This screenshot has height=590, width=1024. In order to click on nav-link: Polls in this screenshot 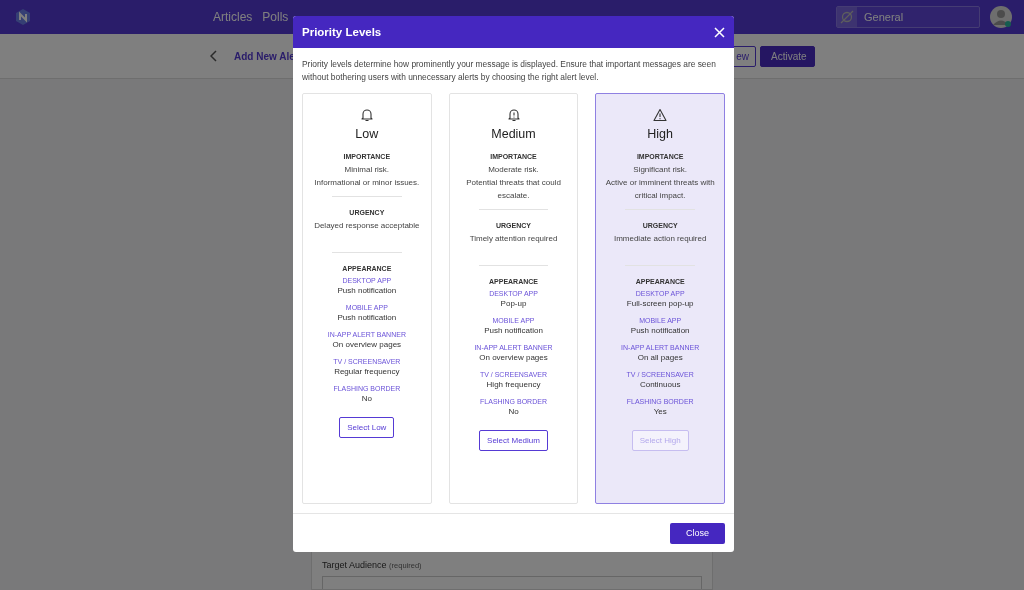, I will do `click(275, 17)`.